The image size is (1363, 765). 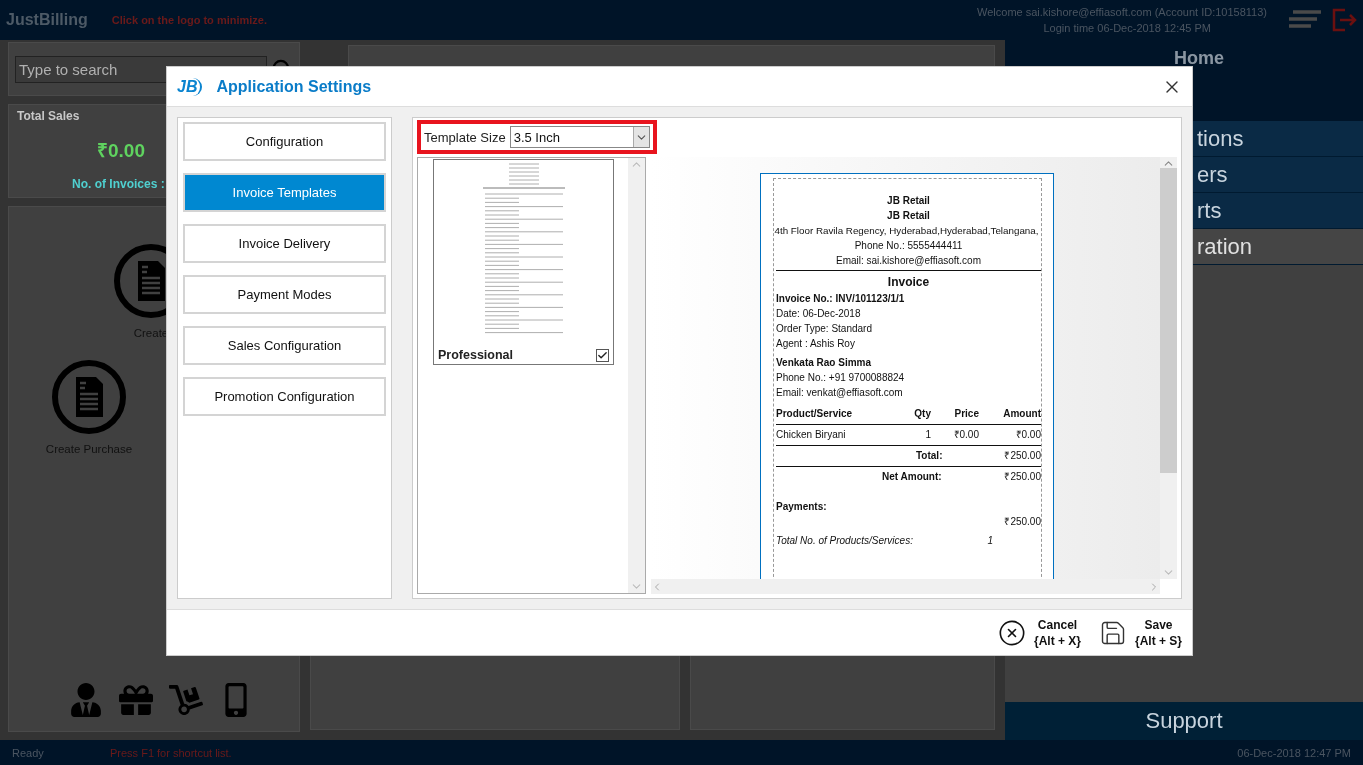 What do you see at coordinates (908, 282) in the screenshot?
I see `receipt-title: Invoice` at bounding box center [908, 282].